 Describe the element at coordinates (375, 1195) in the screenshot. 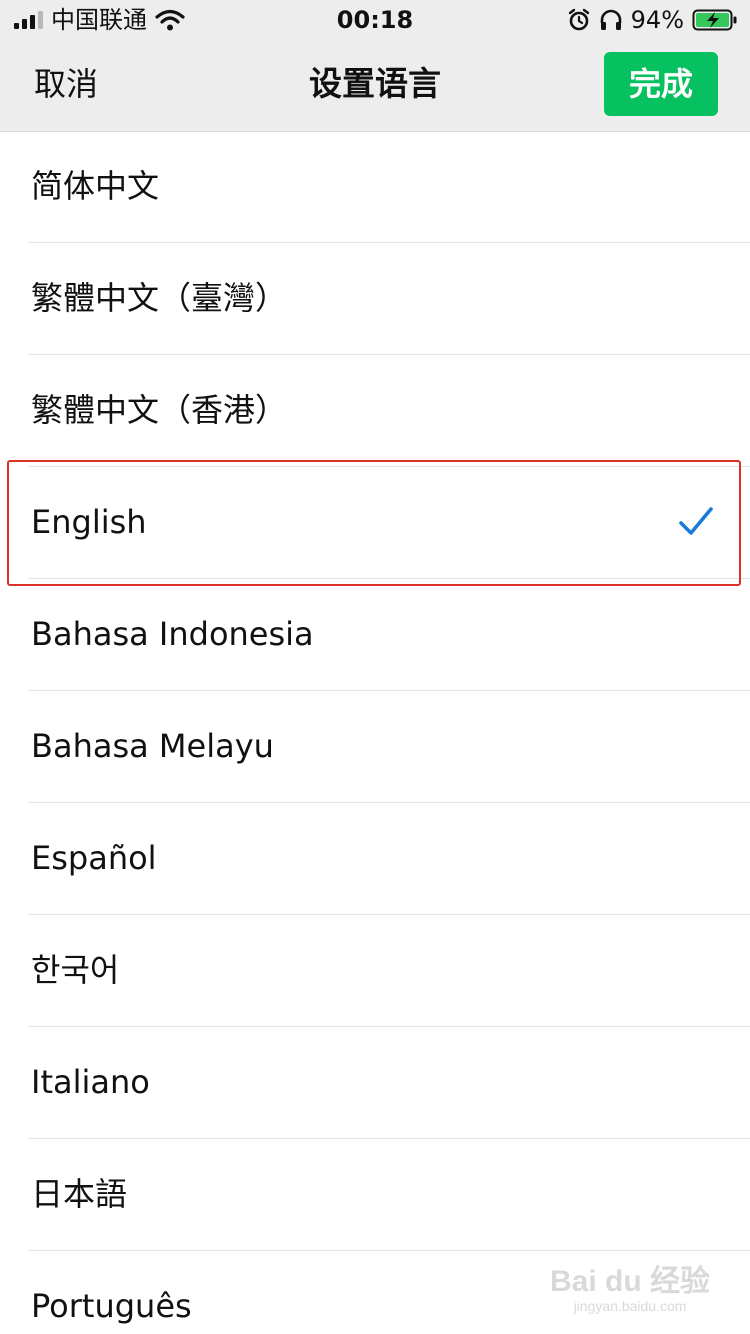

I see `language-row-japanese: 日本語` at that location.